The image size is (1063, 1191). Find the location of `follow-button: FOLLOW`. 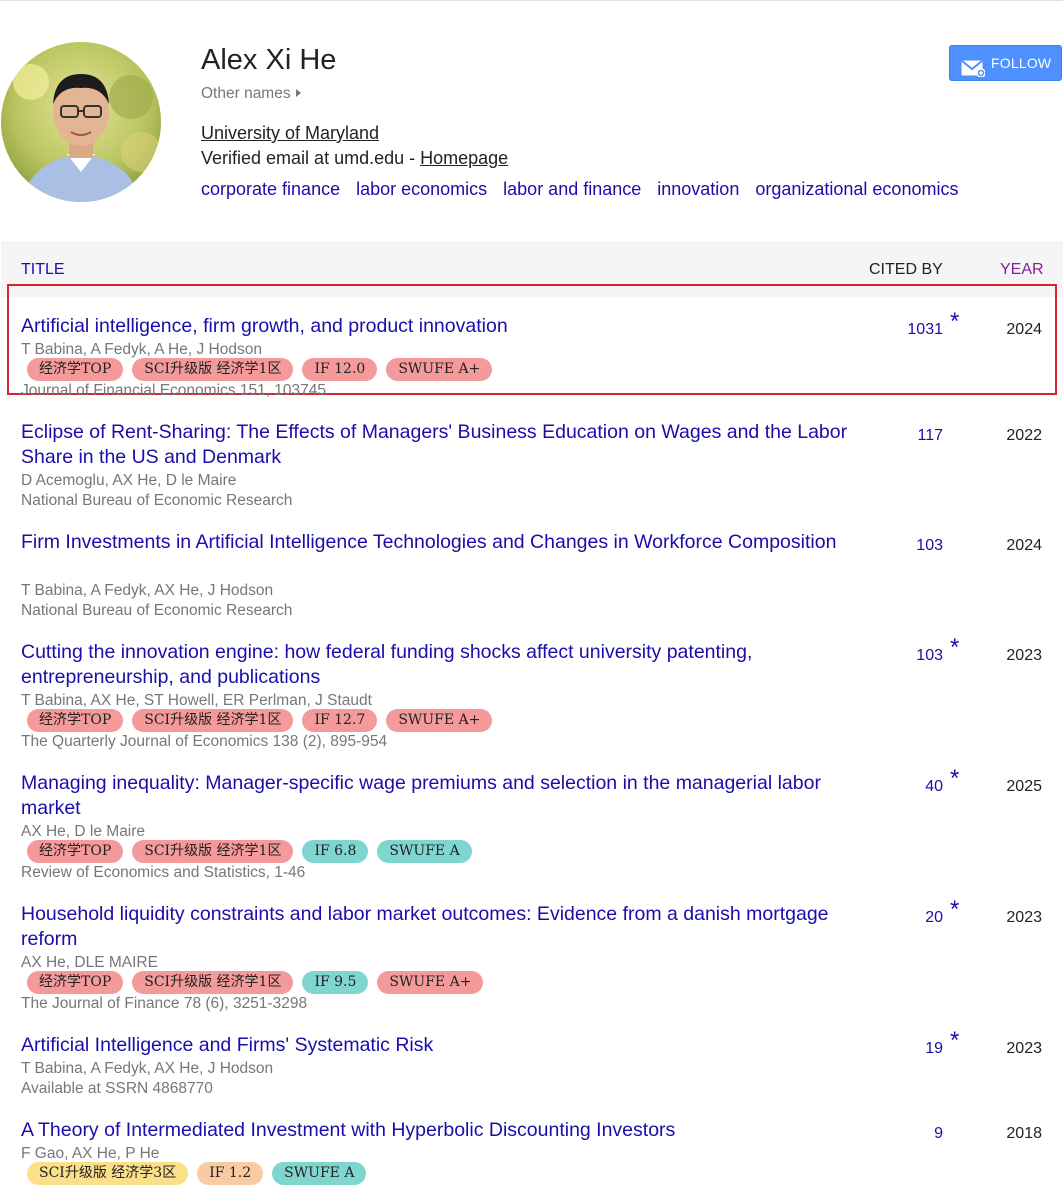

follow-button: FOLLOW is located at coordinates (1005, 63).